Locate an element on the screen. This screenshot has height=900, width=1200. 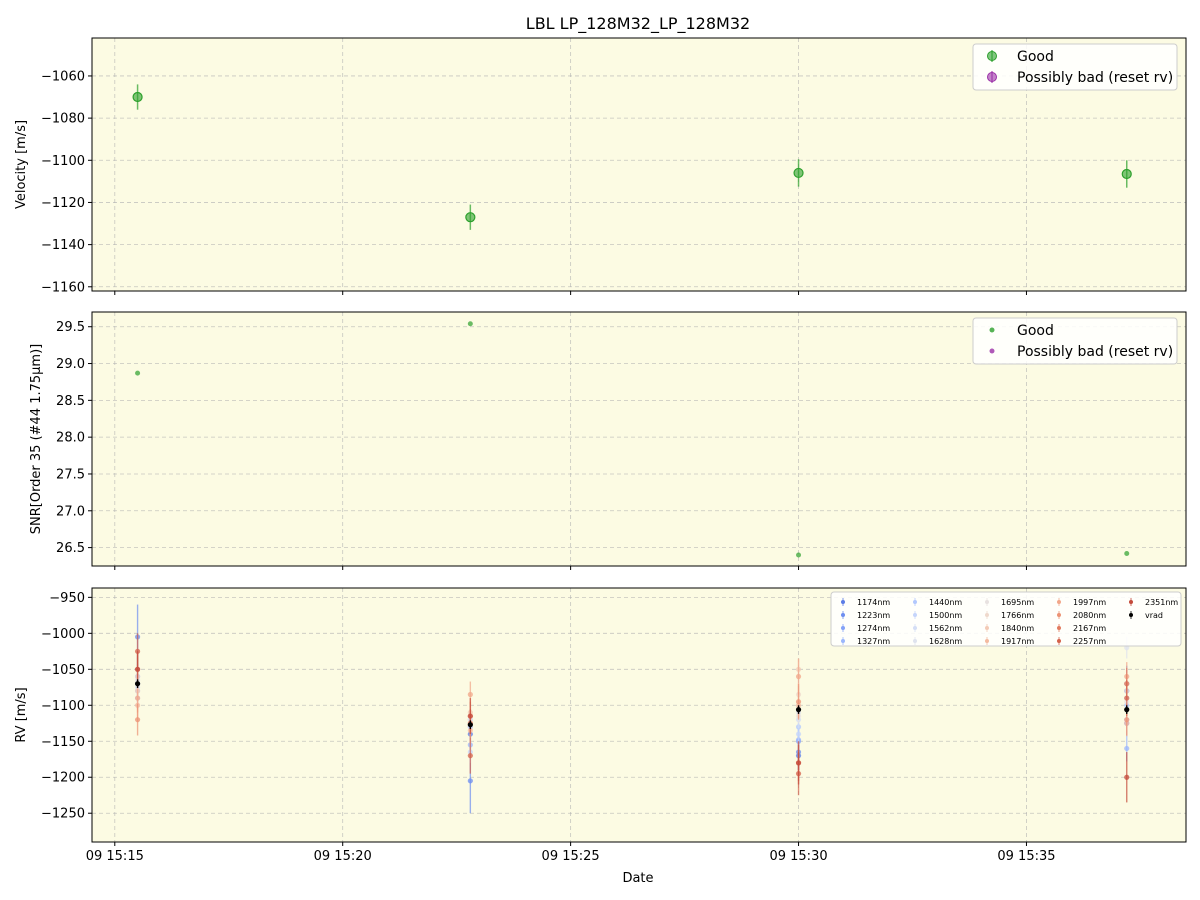
y-tick-label: −1050 is located at coordinates (63, 670).